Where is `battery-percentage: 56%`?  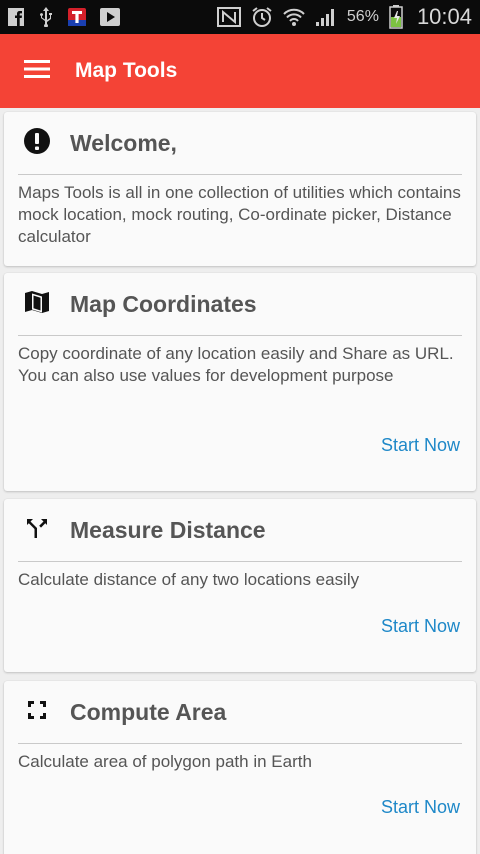
battery-percentage: 56% is located at coordinates (362, 16).